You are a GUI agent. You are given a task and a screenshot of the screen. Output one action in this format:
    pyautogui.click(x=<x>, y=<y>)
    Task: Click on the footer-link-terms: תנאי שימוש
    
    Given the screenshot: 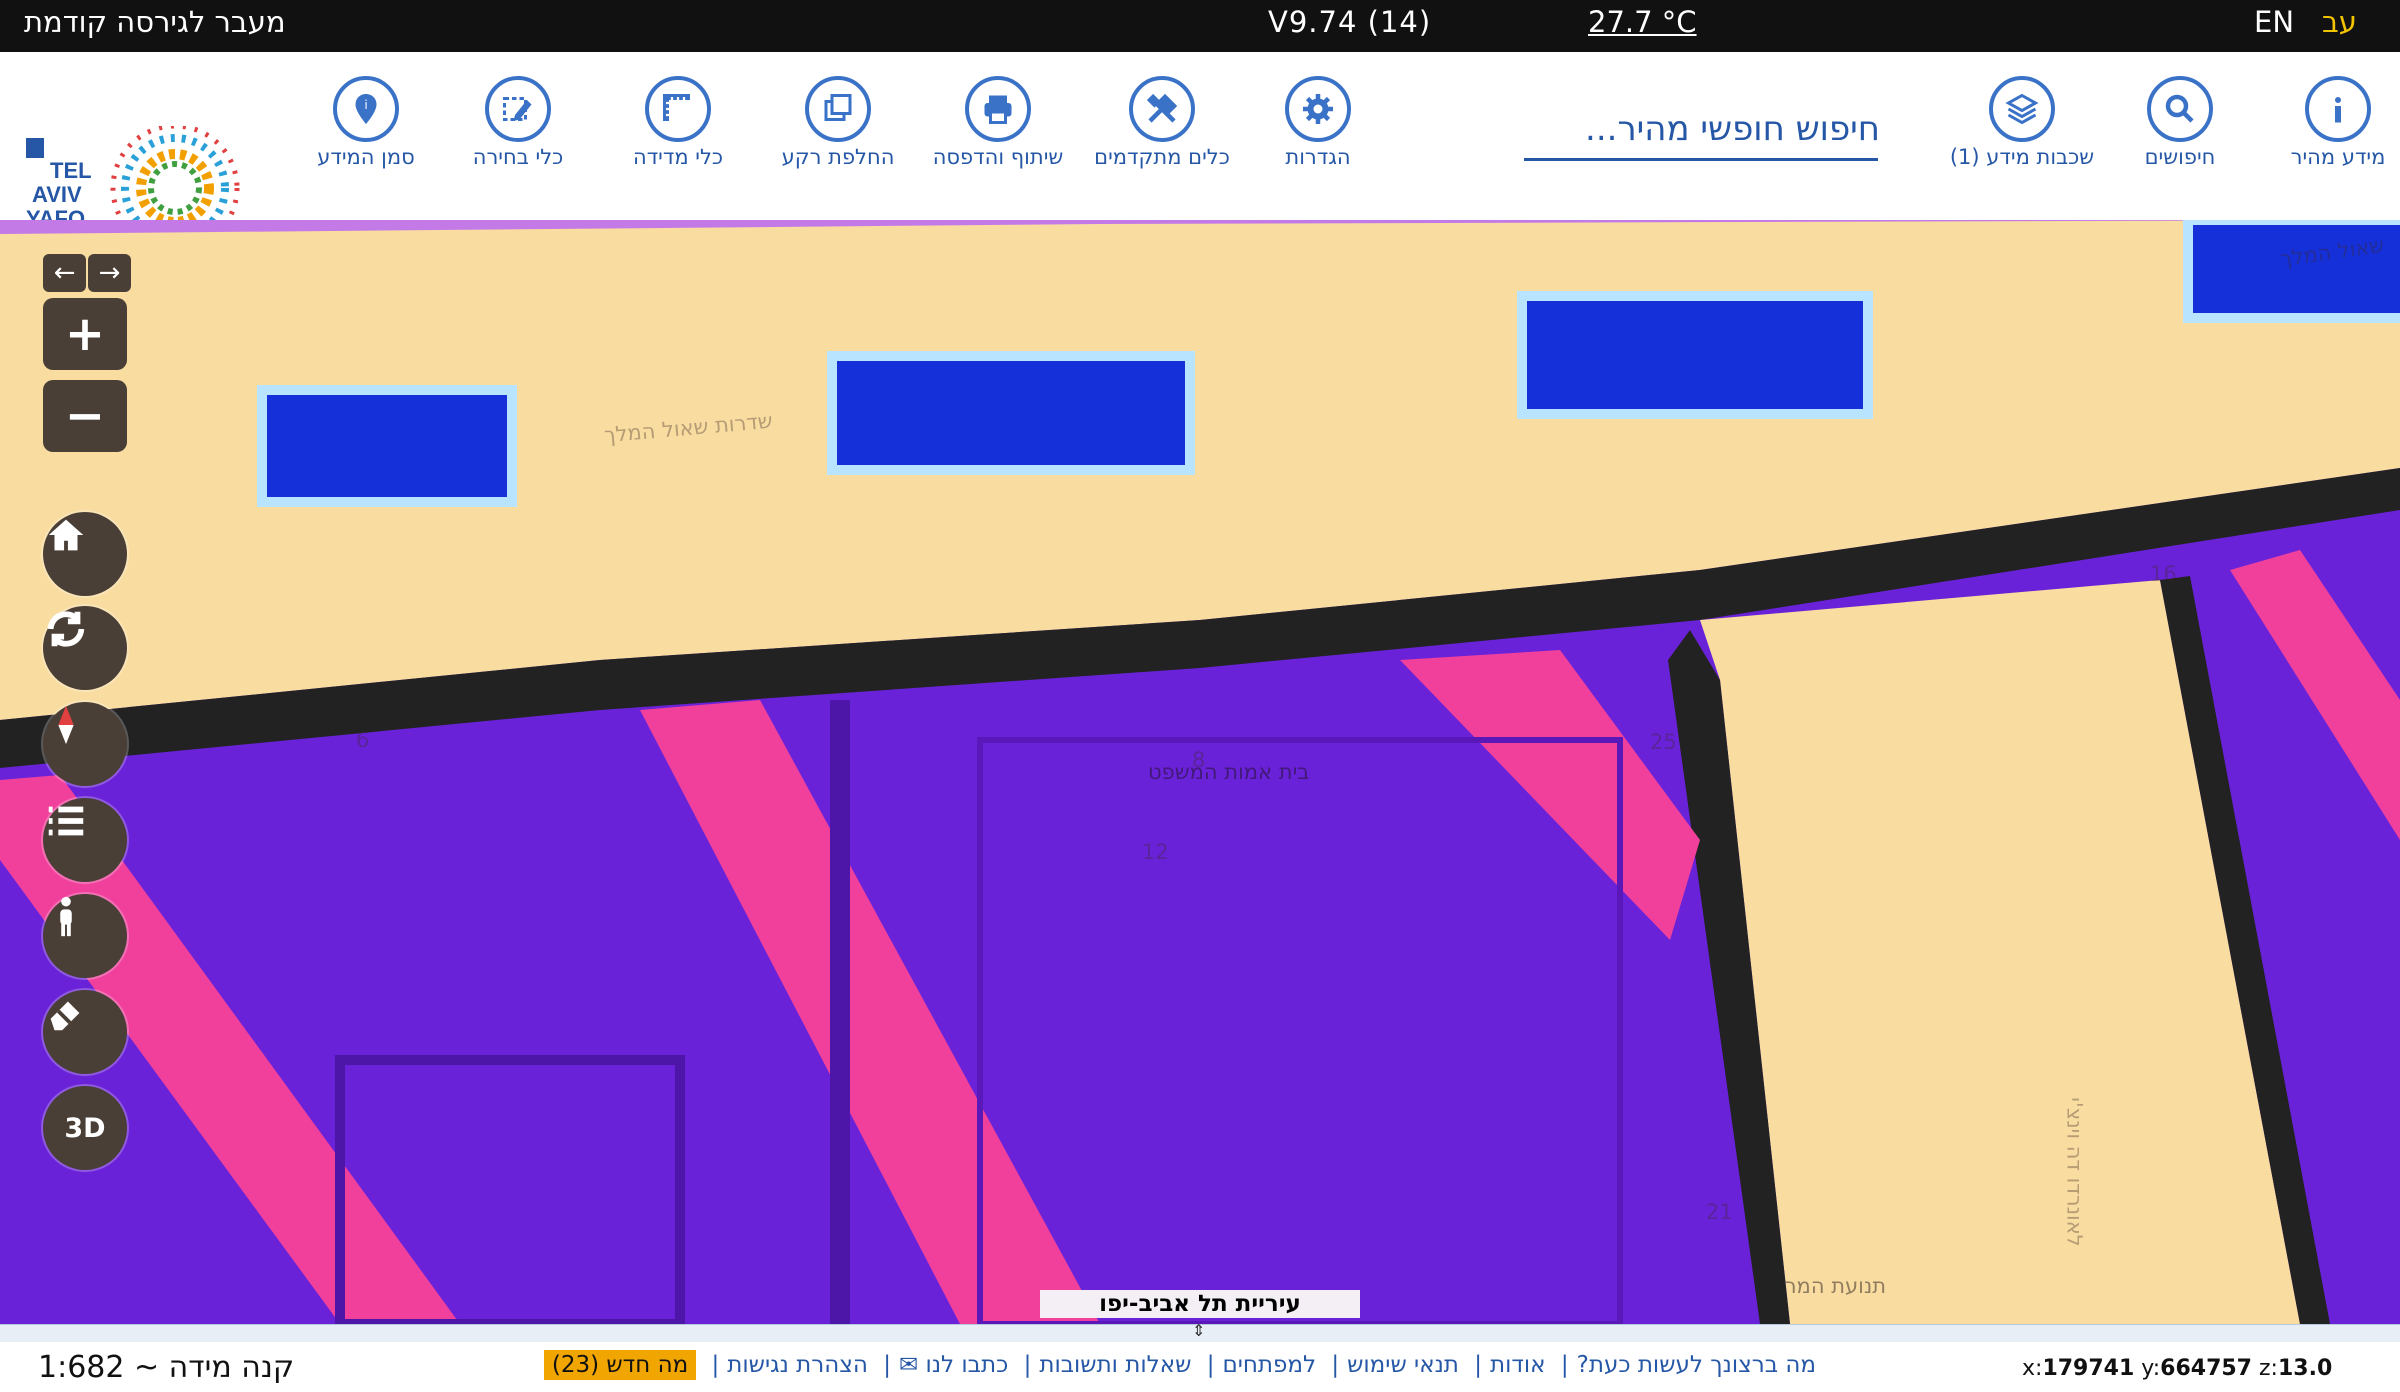 What is the action you would take?
    pyautogui.click(x=1403, y=1365)
    